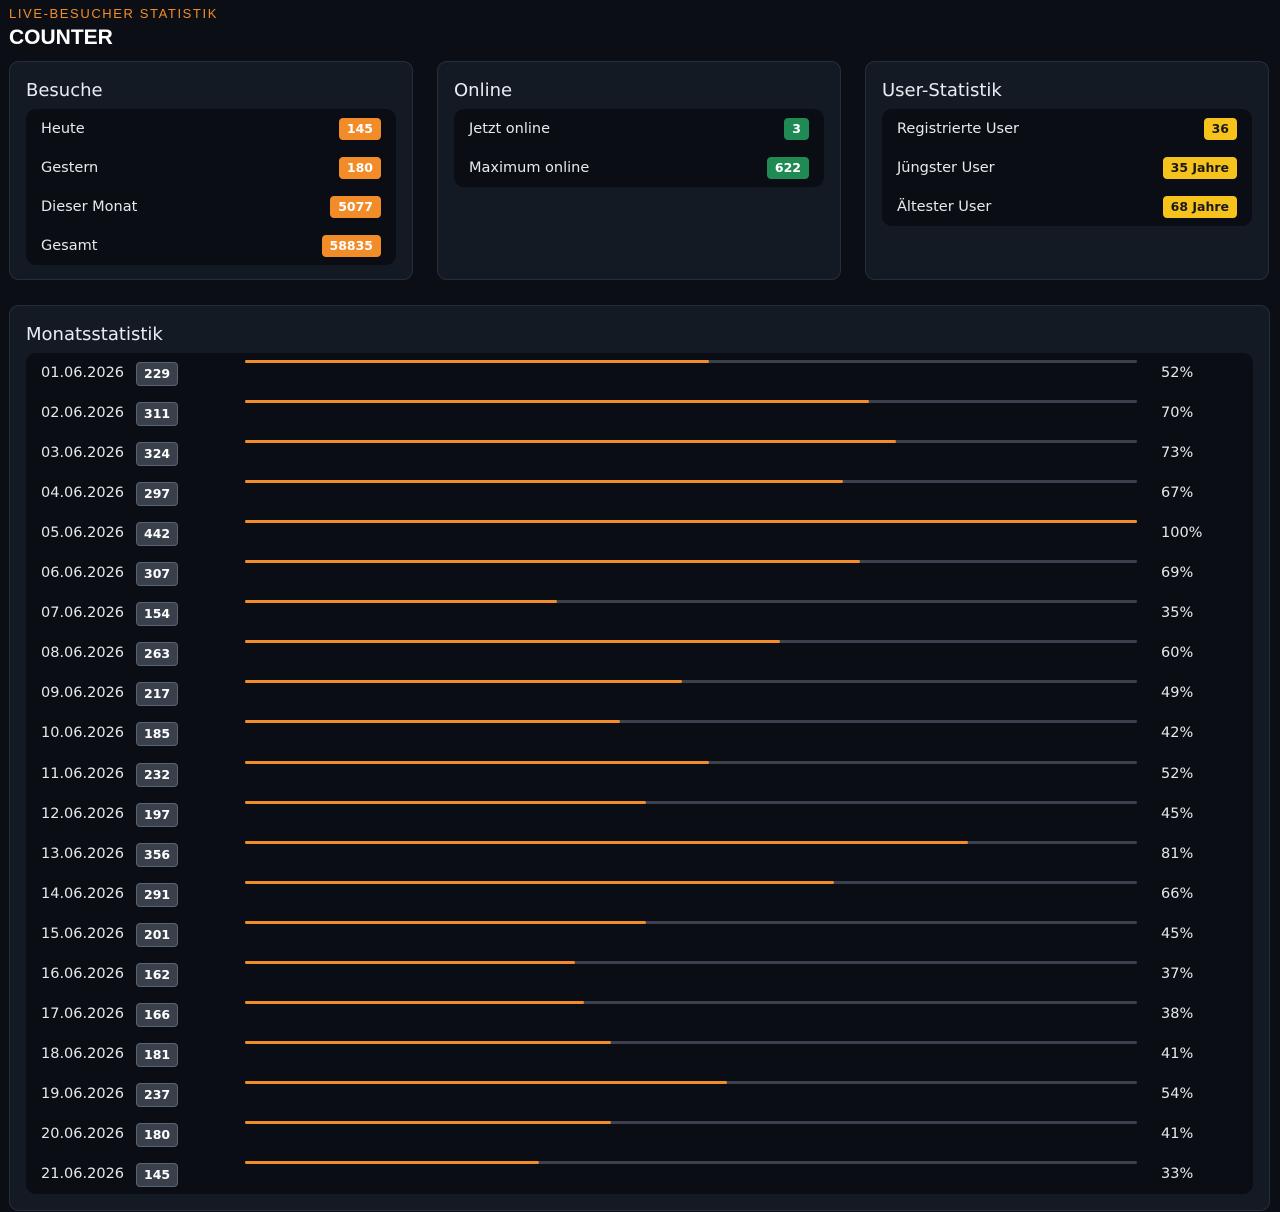  Describe the element at coordinates (639, 493) in the screenshot. I see `day-row: 04.06.2026 297 67%` at that location.